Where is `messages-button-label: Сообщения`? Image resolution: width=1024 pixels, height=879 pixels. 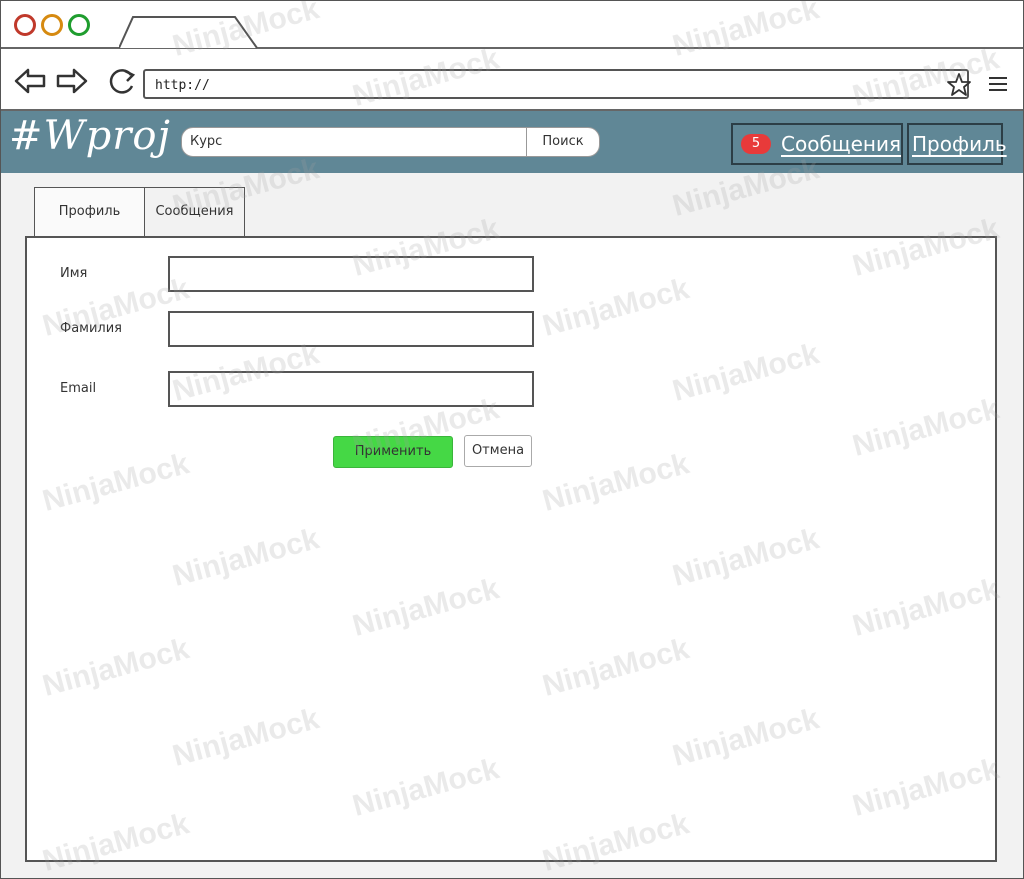 messages-button-label: Сообщения is located at coordinates (841, 144).